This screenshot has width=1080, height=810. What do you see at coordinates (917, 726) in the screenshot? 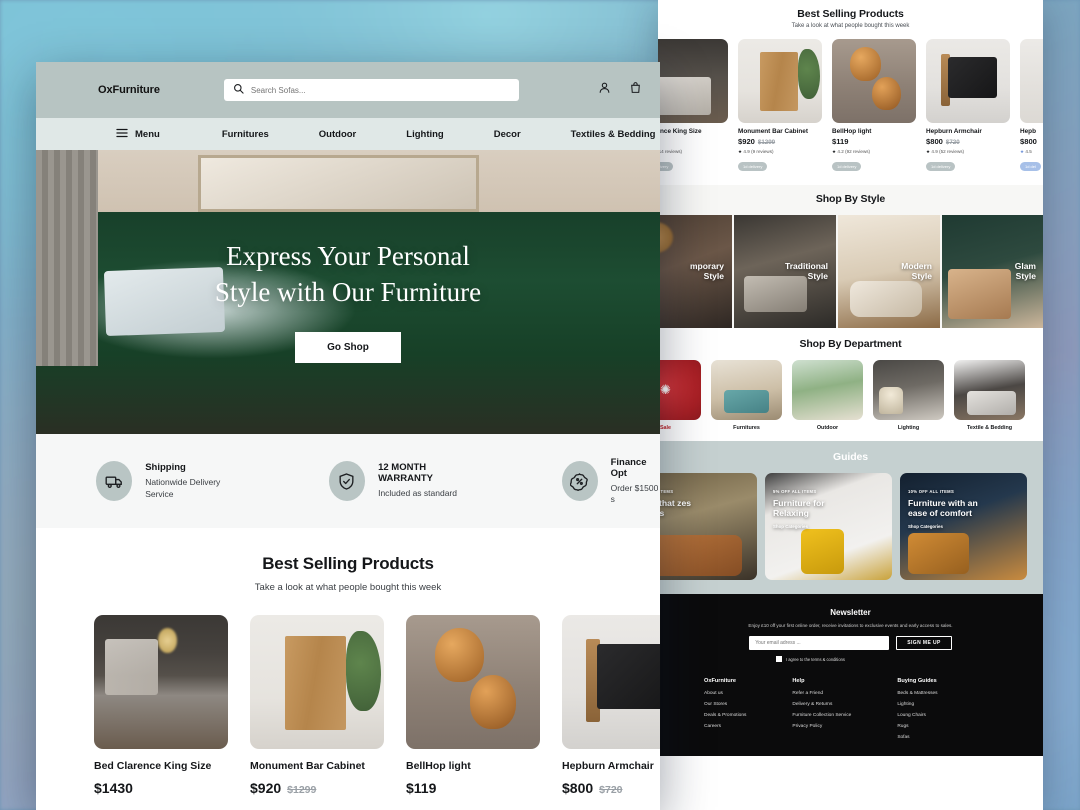
I see `footer-link: Rugs` at bounding box center [917, 726].